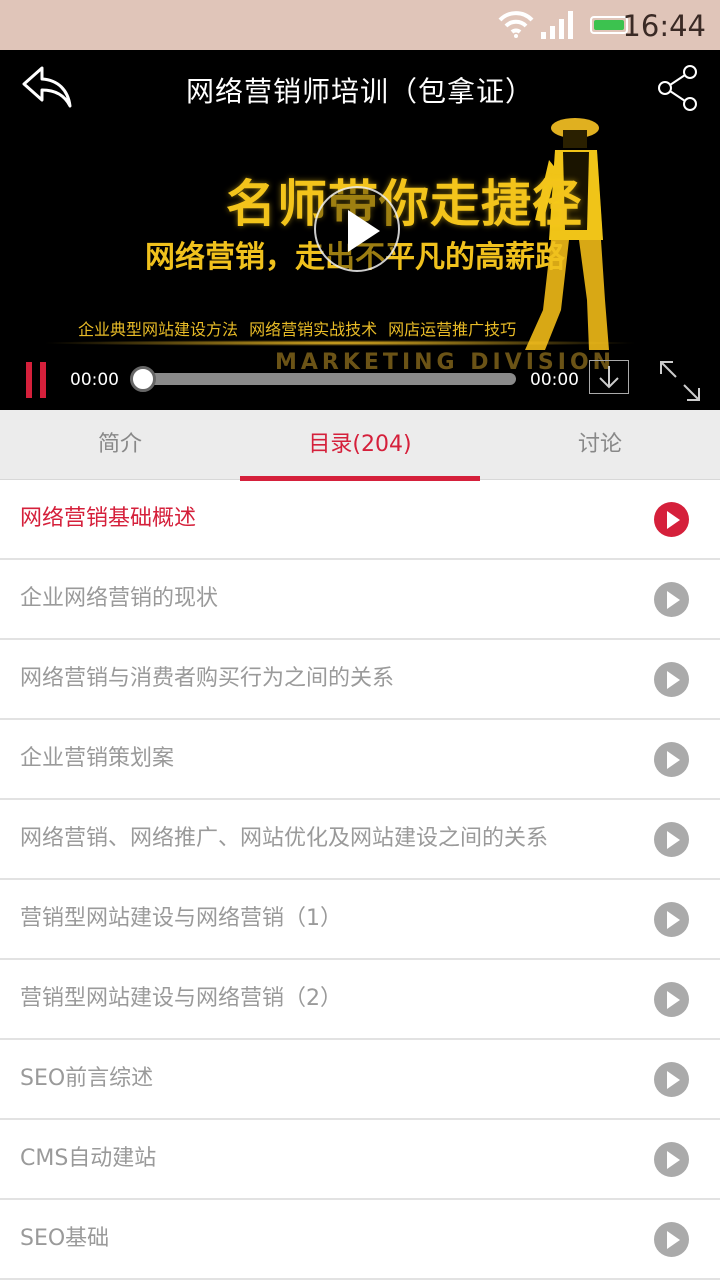  Describe the element at coordinates (516, 24) in the screenshot. I see `wifi-icon` at that location.